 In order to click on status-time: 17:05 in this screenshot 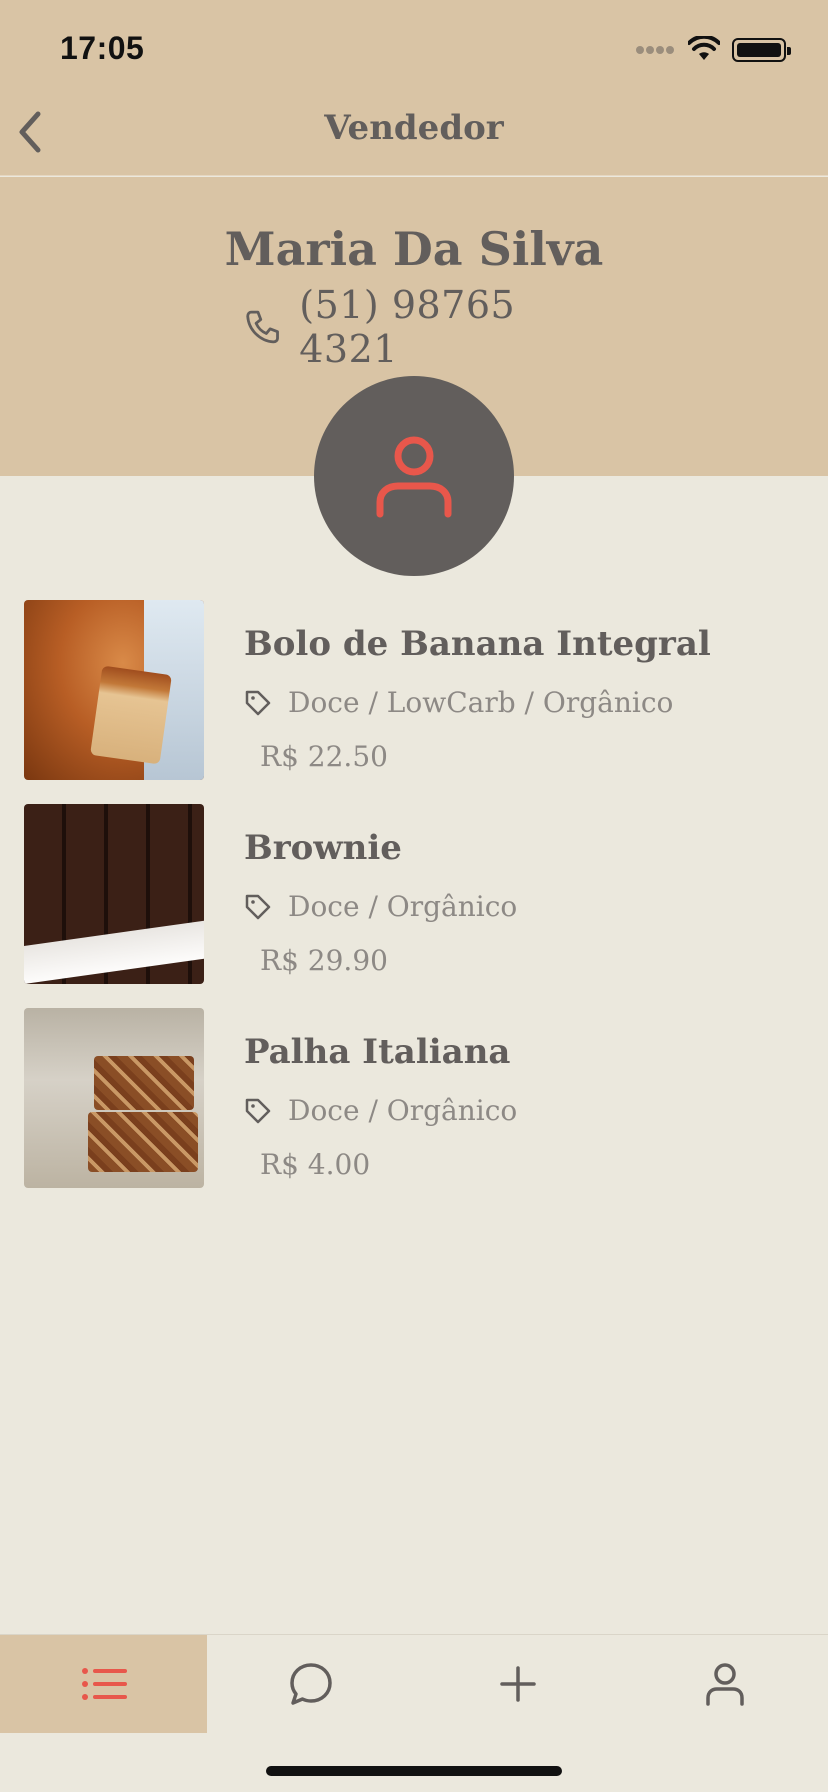, I will do `click(102, 48)`.